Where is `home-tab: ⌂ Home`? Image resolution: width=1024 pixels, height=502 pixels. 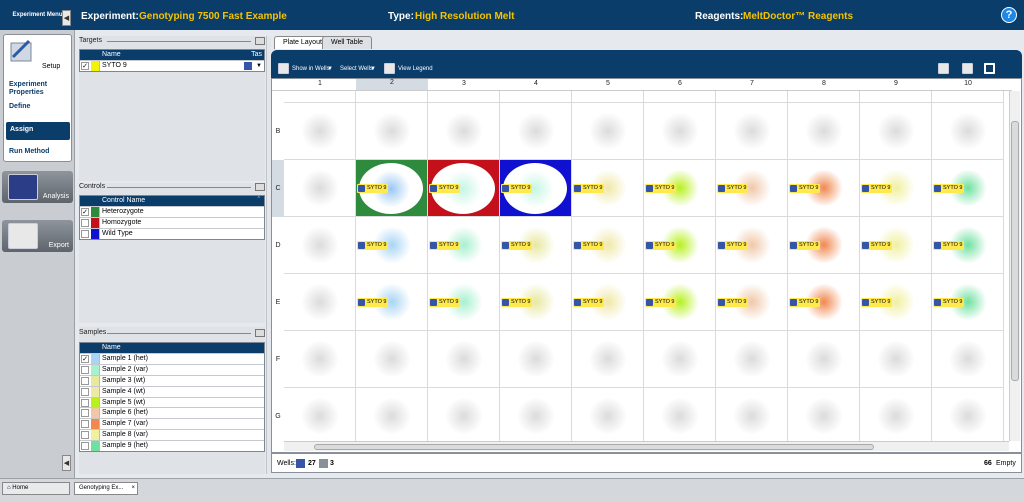
home-tab: ⌂ Home is located at coordinates (36, 488).